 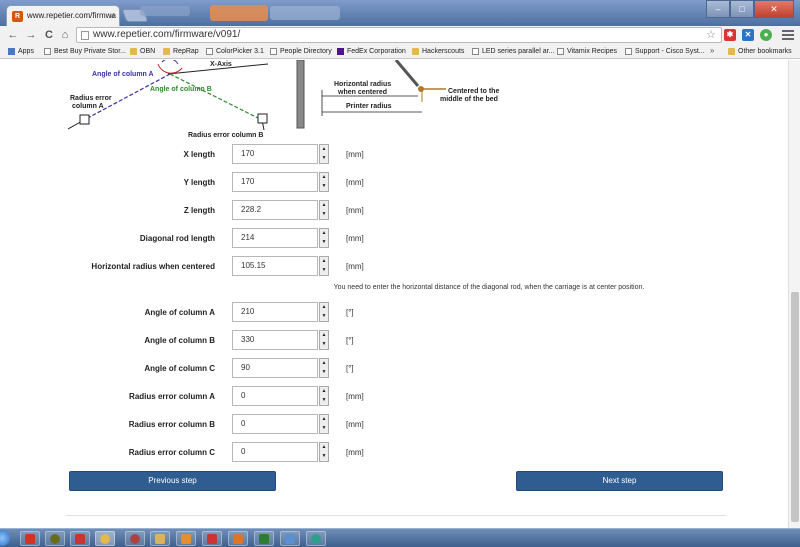 What do you see at coordinates (172, 481) in the screenshot?
I see `previous-step-button: Previous step` at bounding box center [172, 481].